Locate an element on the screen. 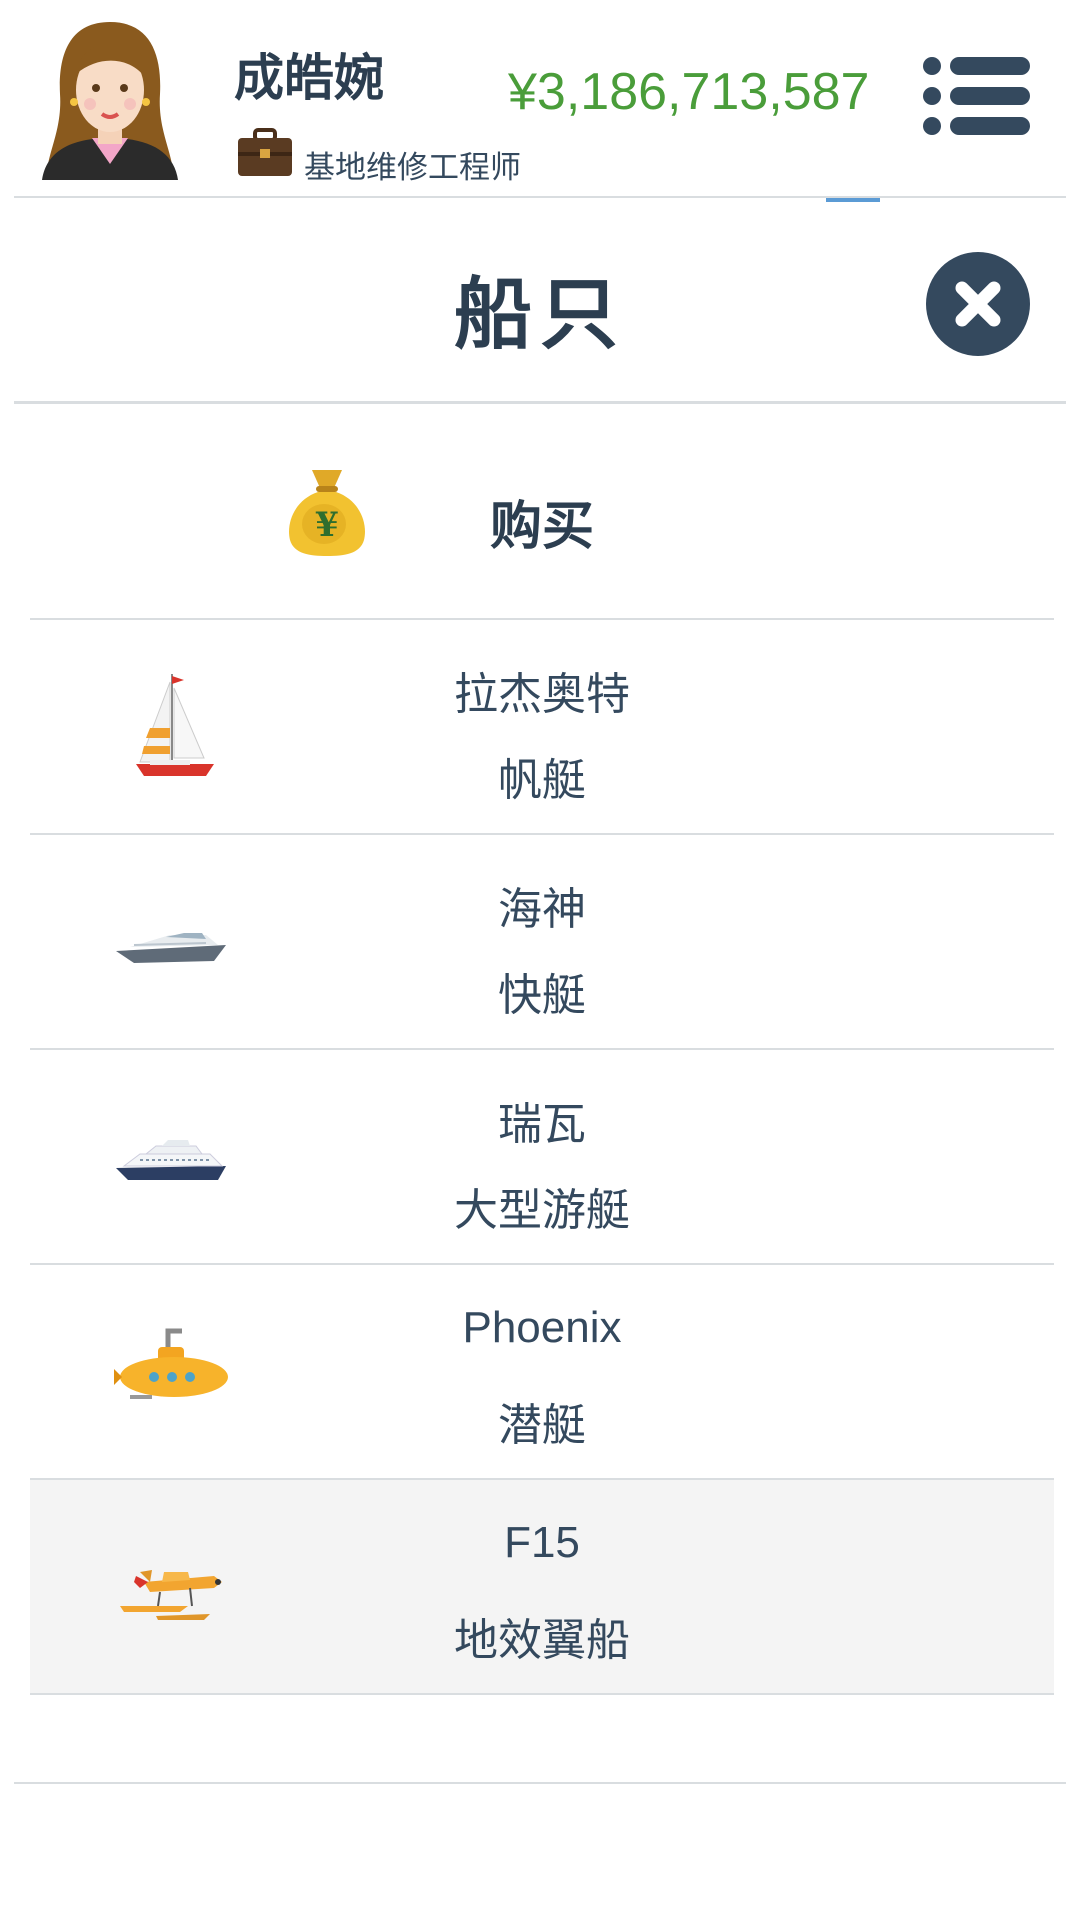 Image resolution: width=1080 pixels, height=1920 pixels. close-icon is located at coordinates (978, 304).